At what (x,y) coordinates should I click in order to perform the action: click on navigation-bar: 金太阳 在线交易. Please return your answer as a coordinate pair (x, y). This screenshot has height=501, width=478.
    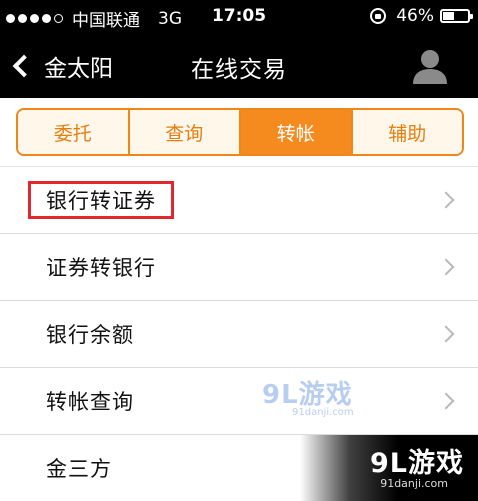
    Looking at the image, I should click on (239, 66).